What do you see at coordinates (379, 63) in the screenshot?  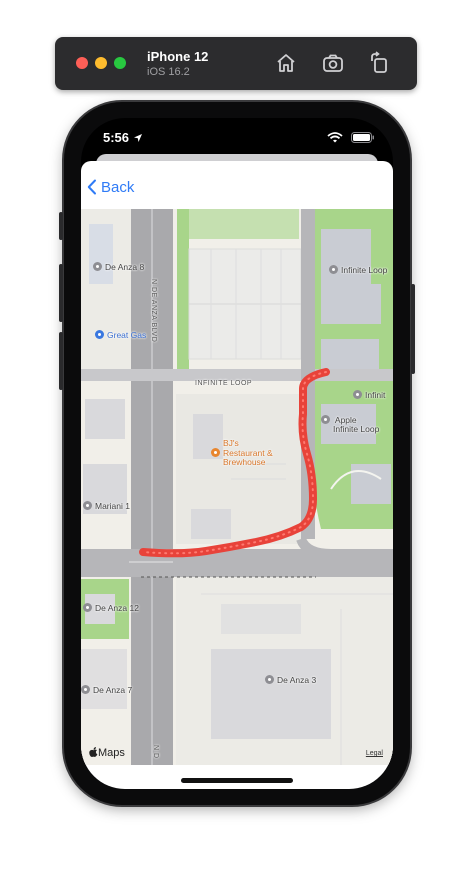 I see `rotate-icon` at bounding box center [379, 63].